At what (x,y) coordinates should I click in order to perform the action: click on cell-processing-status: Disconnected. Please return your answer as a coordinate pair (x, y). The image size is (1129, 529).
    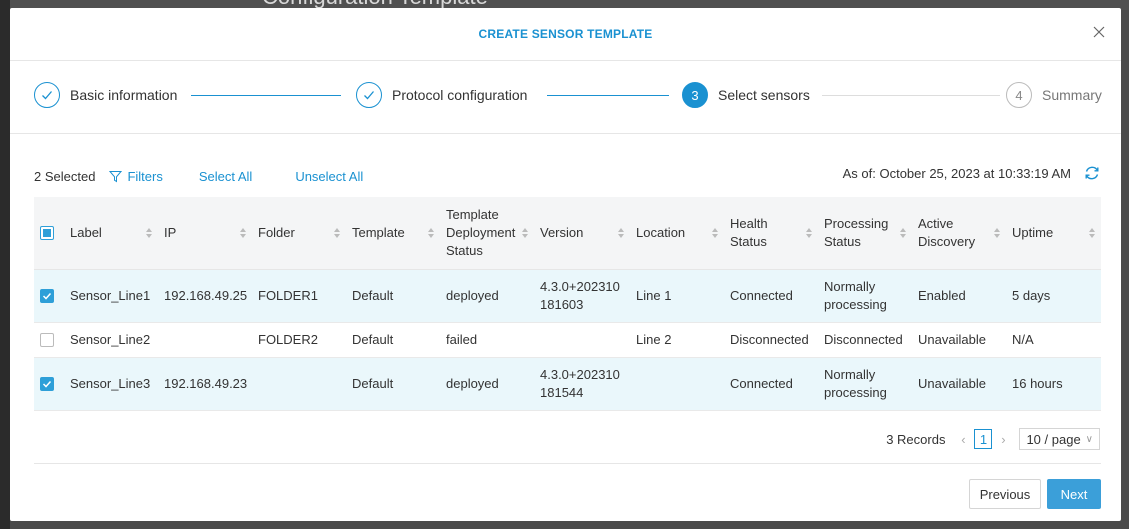
    Looking at the image, I should click on (865, 340).